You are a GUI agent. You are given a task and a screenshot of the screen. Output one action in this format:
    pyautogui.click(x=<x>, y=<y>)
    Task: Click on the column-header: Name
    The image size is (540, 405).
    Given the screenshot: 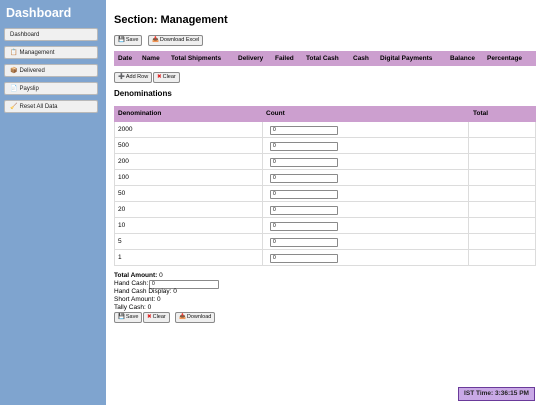 What is the action you would take?
    pyautogui.click(x=151, y=58)
    